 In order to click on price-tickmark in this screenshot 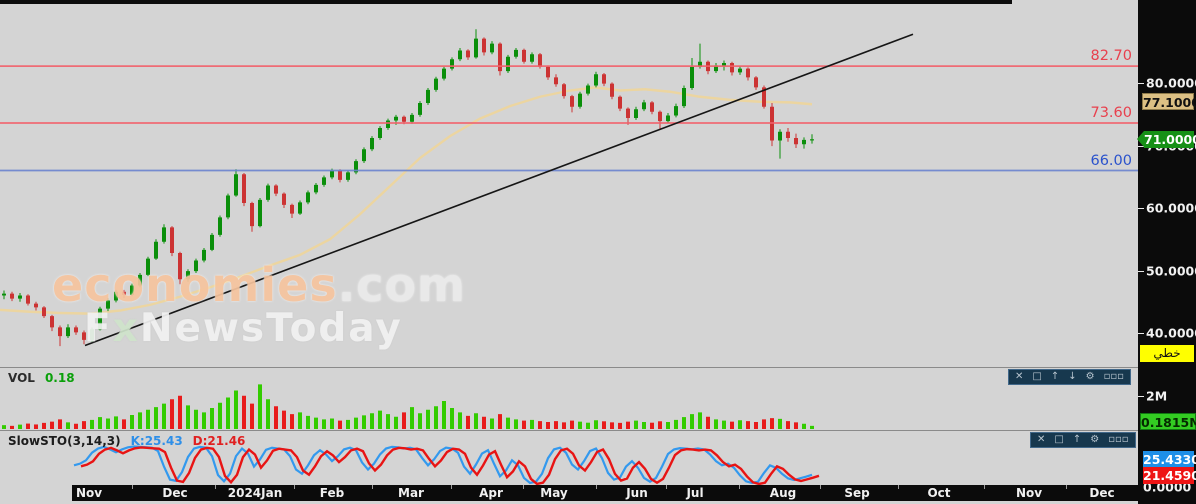, I will do `click(1141, 208)`.